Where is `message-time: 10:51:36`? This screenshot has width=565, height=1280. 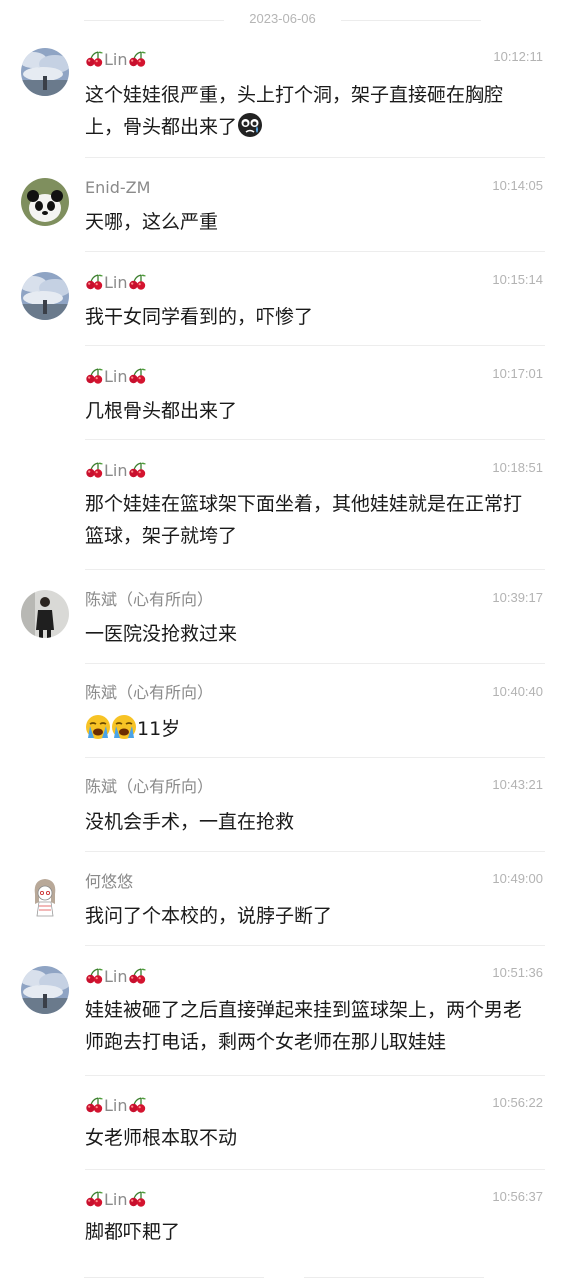 message-time: 10:51:36 is located at coordinates (517, 972).